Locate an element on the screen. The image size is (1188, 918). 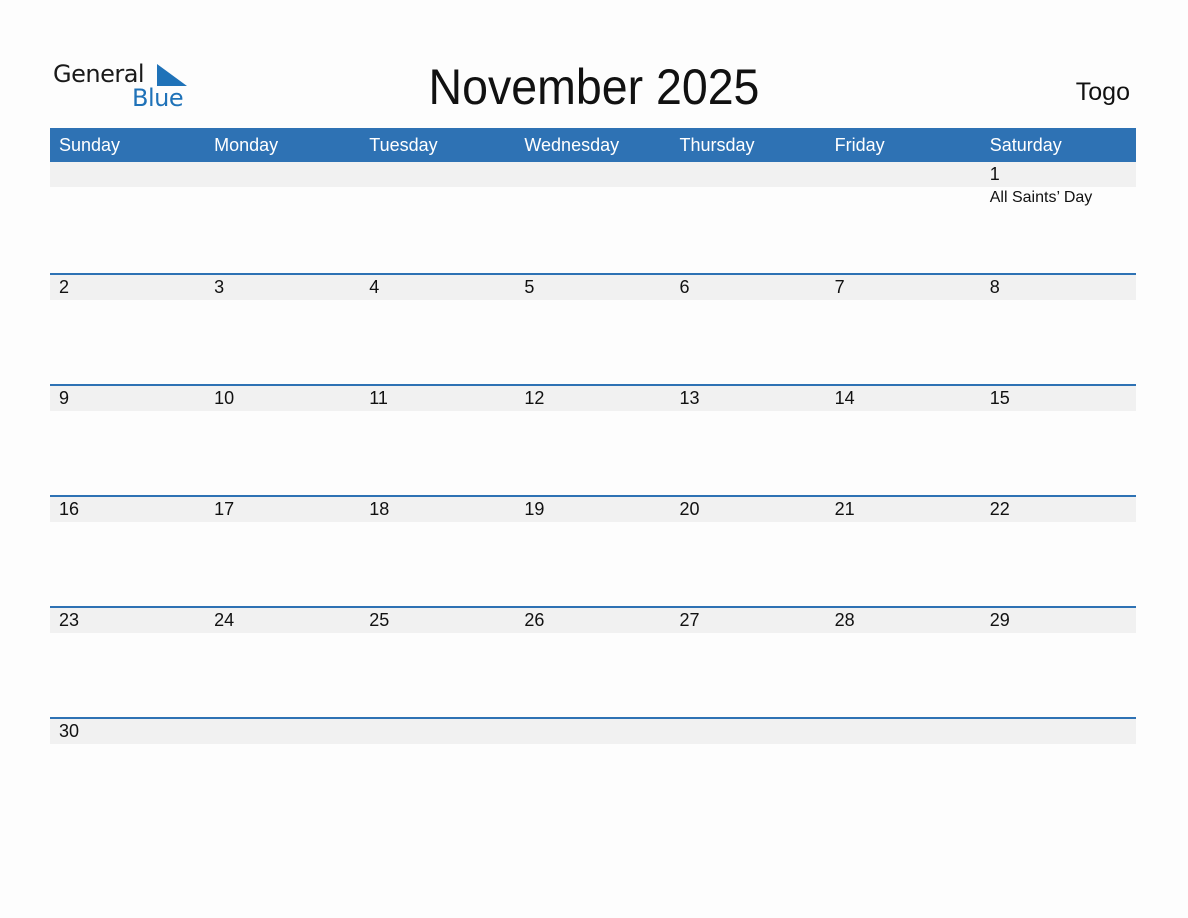
day-number: 5 is located at coordinates (529, 287).